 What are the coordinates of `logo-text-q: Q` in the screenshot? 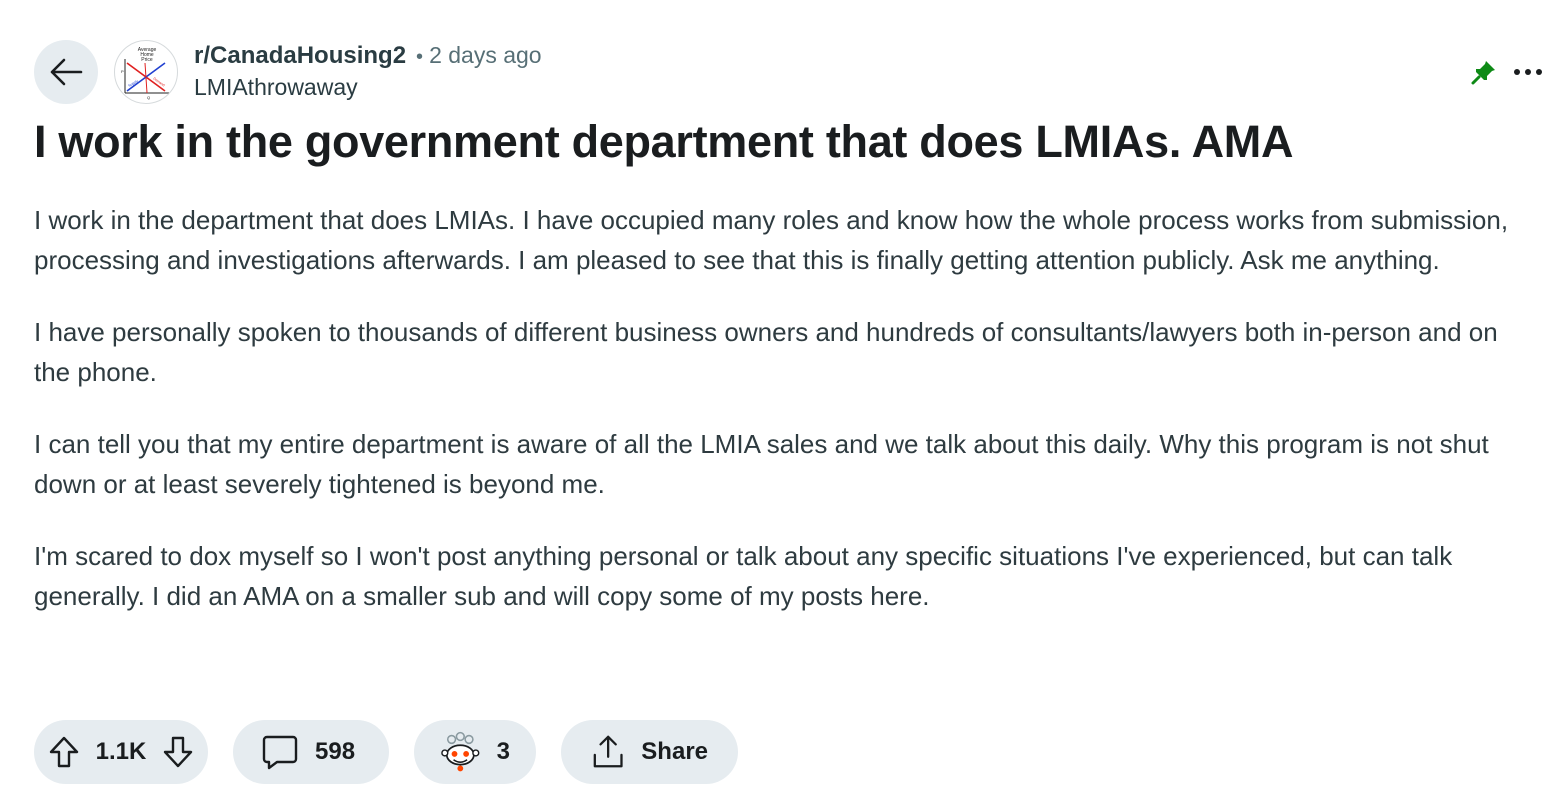 It's located at (148, 97).